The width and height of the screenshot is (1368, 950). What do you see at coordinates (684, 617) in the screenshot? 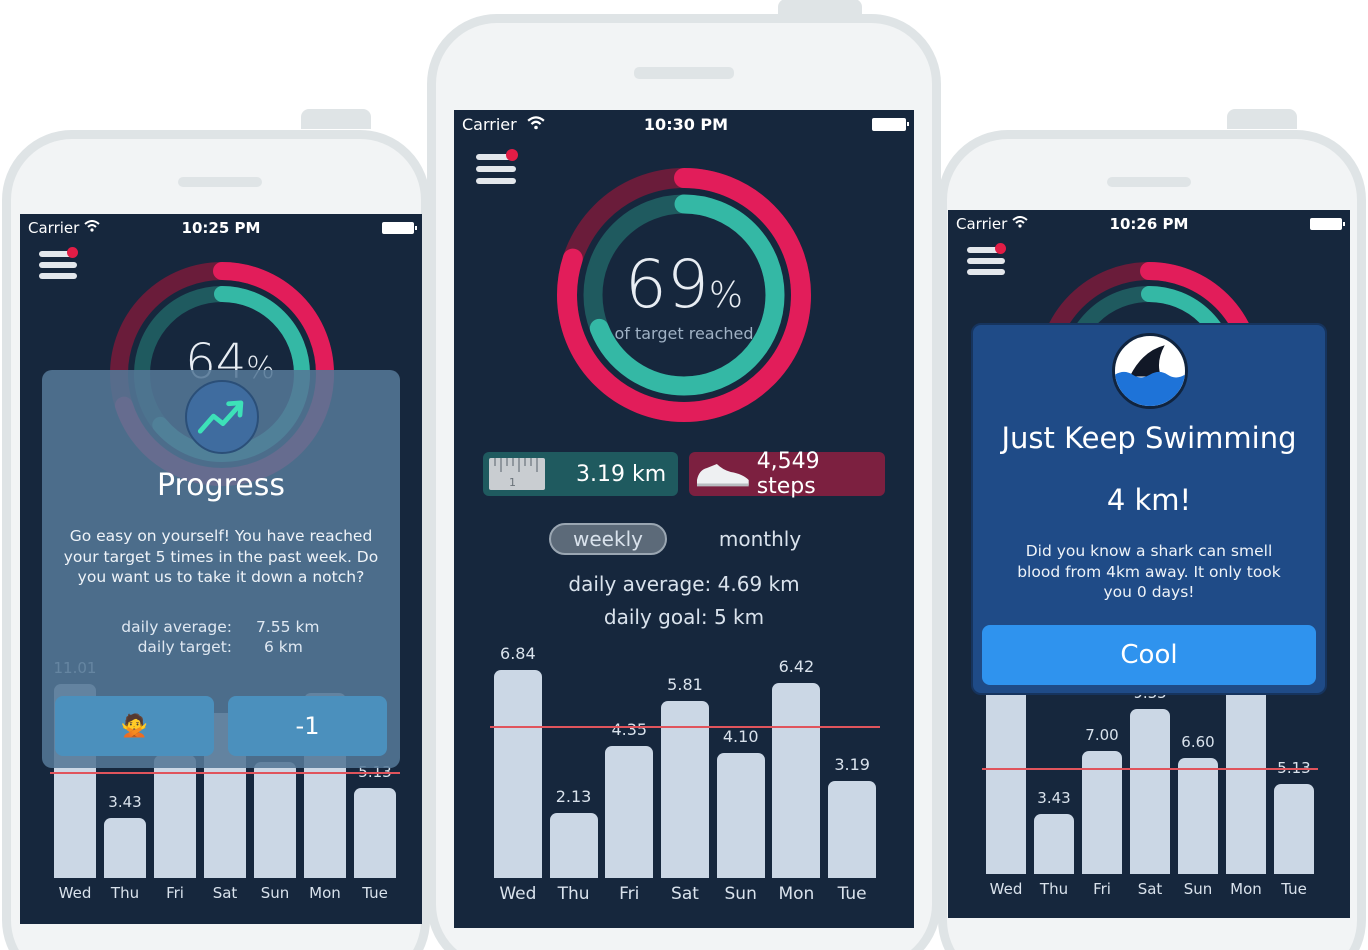
I see `daily-goal: daily goal: 5 km` at bounding box center [684, 617].